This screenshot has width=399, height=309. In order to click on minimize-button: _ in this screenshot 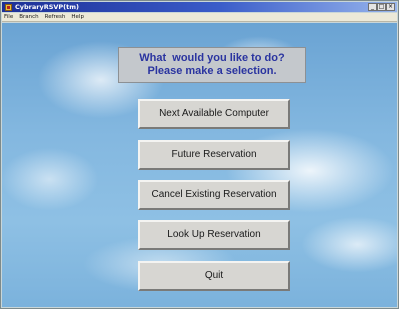, I will do `click(372, 7)`.